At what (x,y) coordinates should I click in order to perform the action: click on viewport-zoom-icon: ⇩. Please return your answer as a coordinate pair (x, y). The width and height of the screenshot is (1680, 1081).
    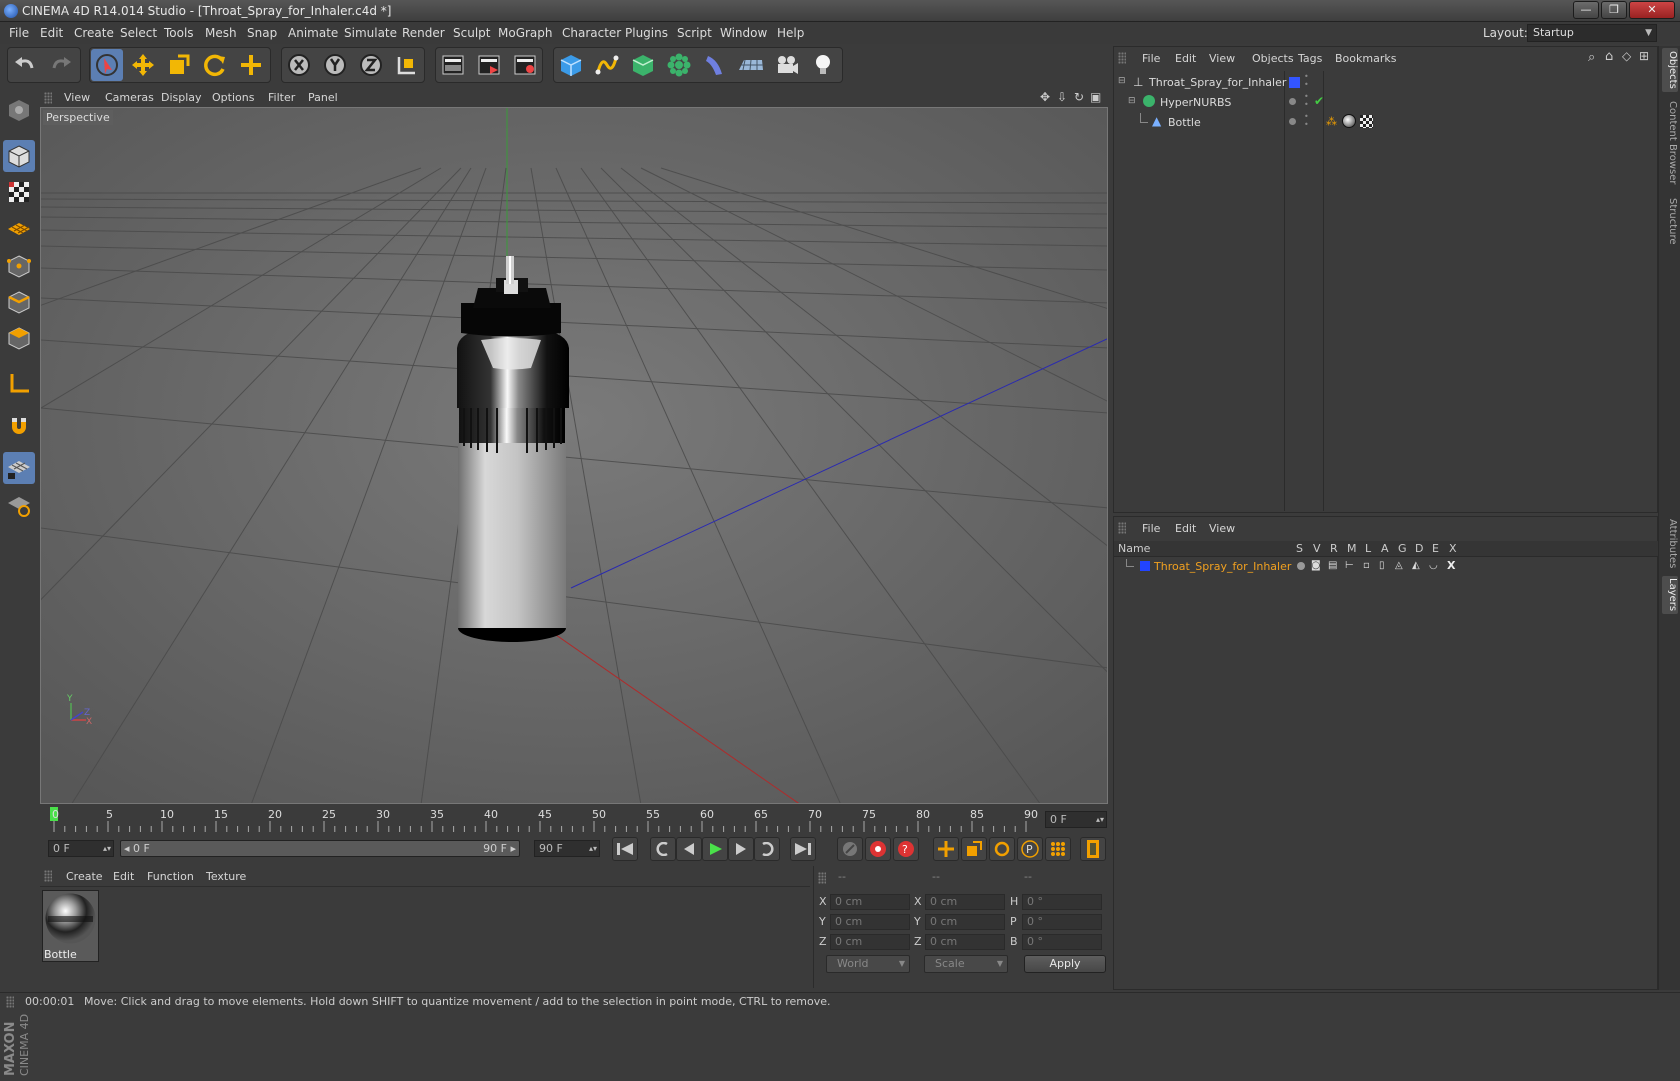
    Looking at the image, I should click on (1062, 97).